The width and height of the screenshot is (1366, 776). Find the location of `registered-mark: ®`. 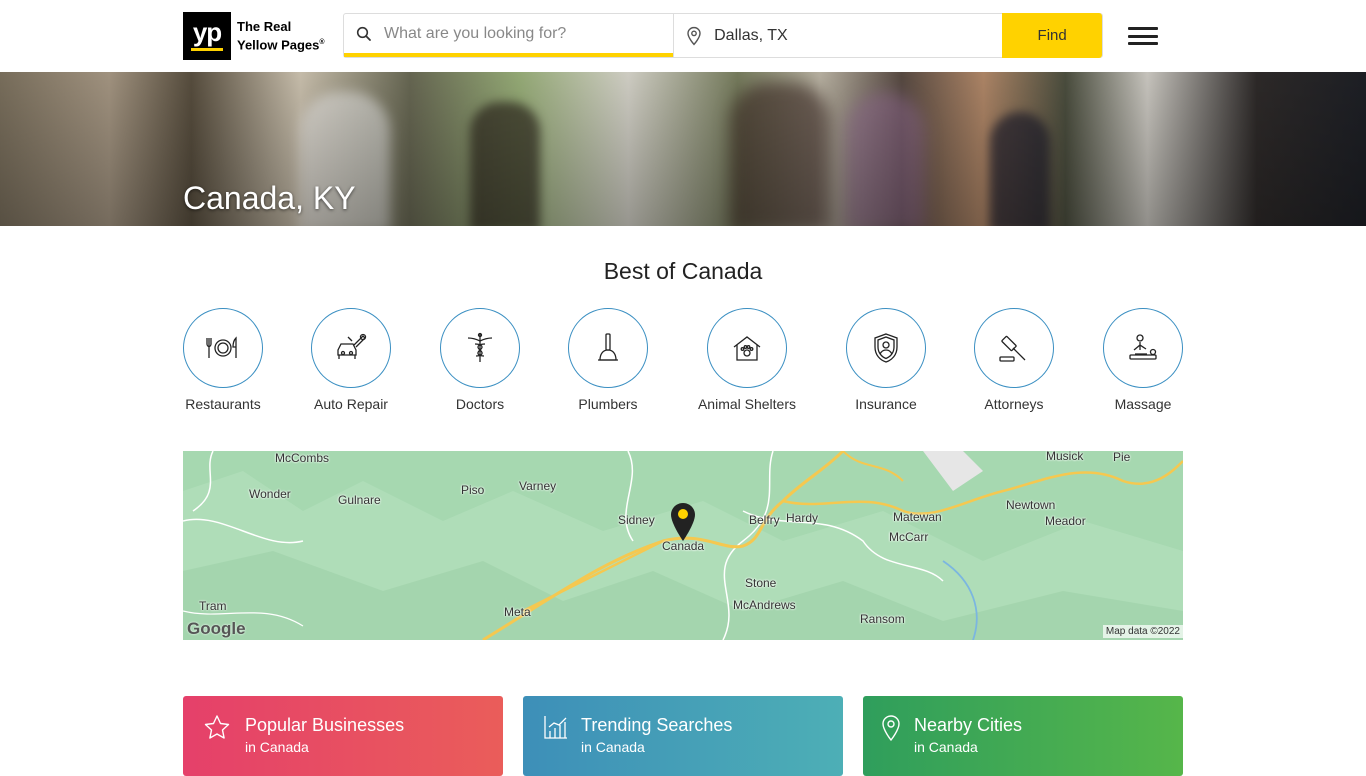

registered-mark: ® is located at coordinates (322, 42).